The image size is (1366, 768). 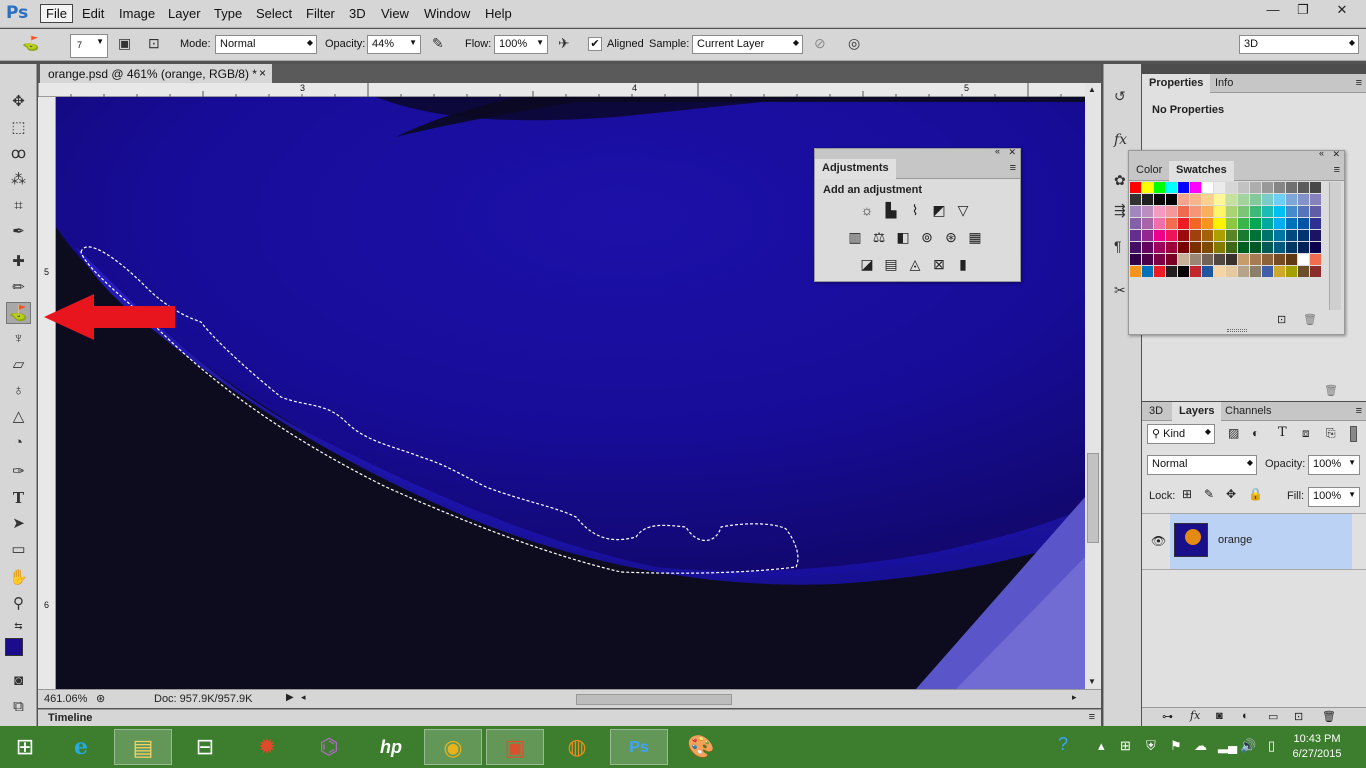 I want to click on fill-field: 100% ▼, so click(x=1334, y=497).